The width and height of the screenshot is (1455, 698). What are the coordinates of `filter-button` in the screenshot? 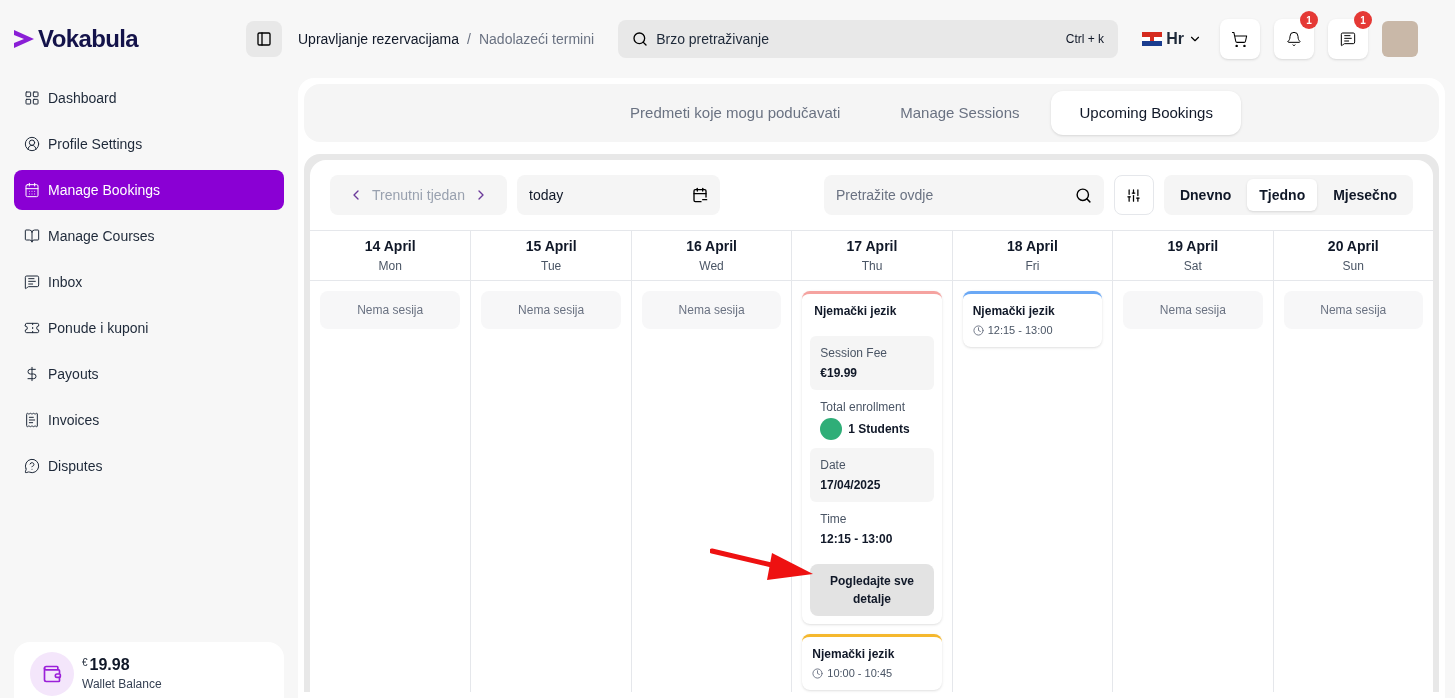 It's located at (1133, 195).